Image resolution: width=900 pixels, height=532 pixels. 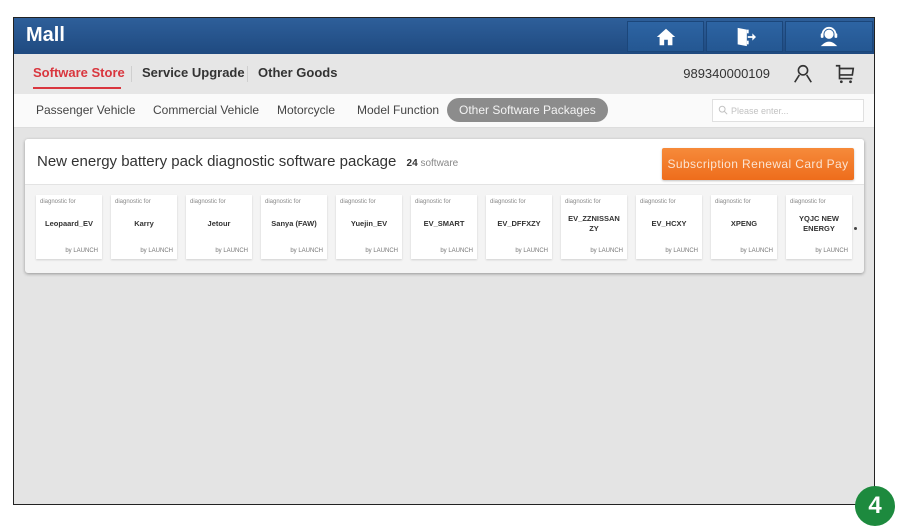 I want to click on software-card: diagnostic for Sanya (FAW) by LAUNCH, so click(x=294, y=227).